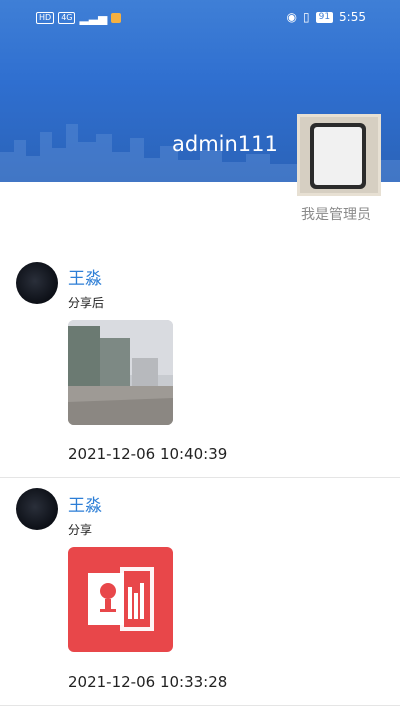  Describe the element at coordinates (352, 17) in the screenshot. I see `status-time: 5:55` at that location.